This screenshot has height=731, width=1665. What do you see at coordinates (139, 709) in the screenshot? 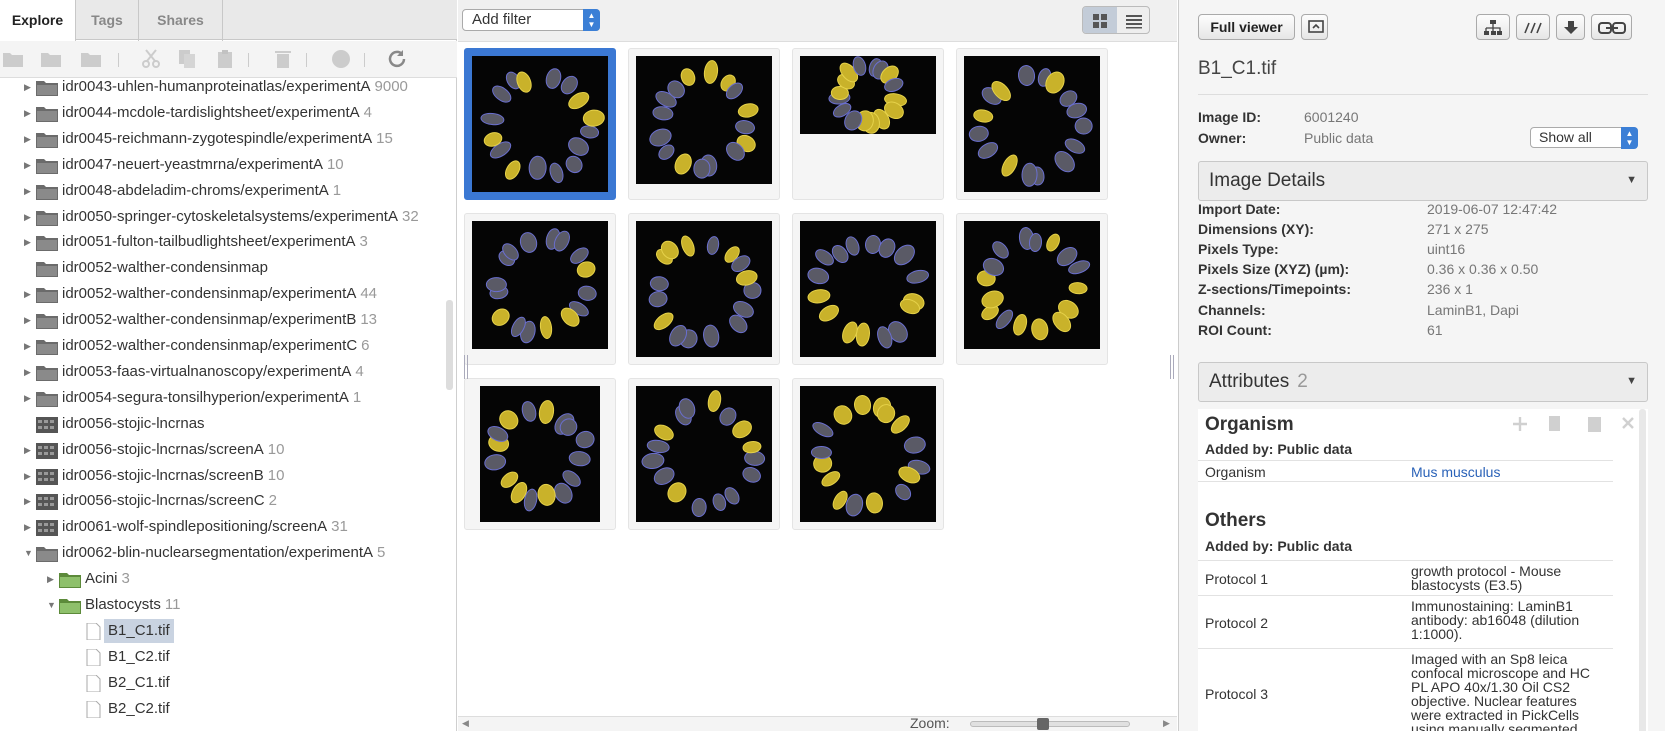
I see `tree-item-label: B2_C2.tif` at bounding box center [139, 709].